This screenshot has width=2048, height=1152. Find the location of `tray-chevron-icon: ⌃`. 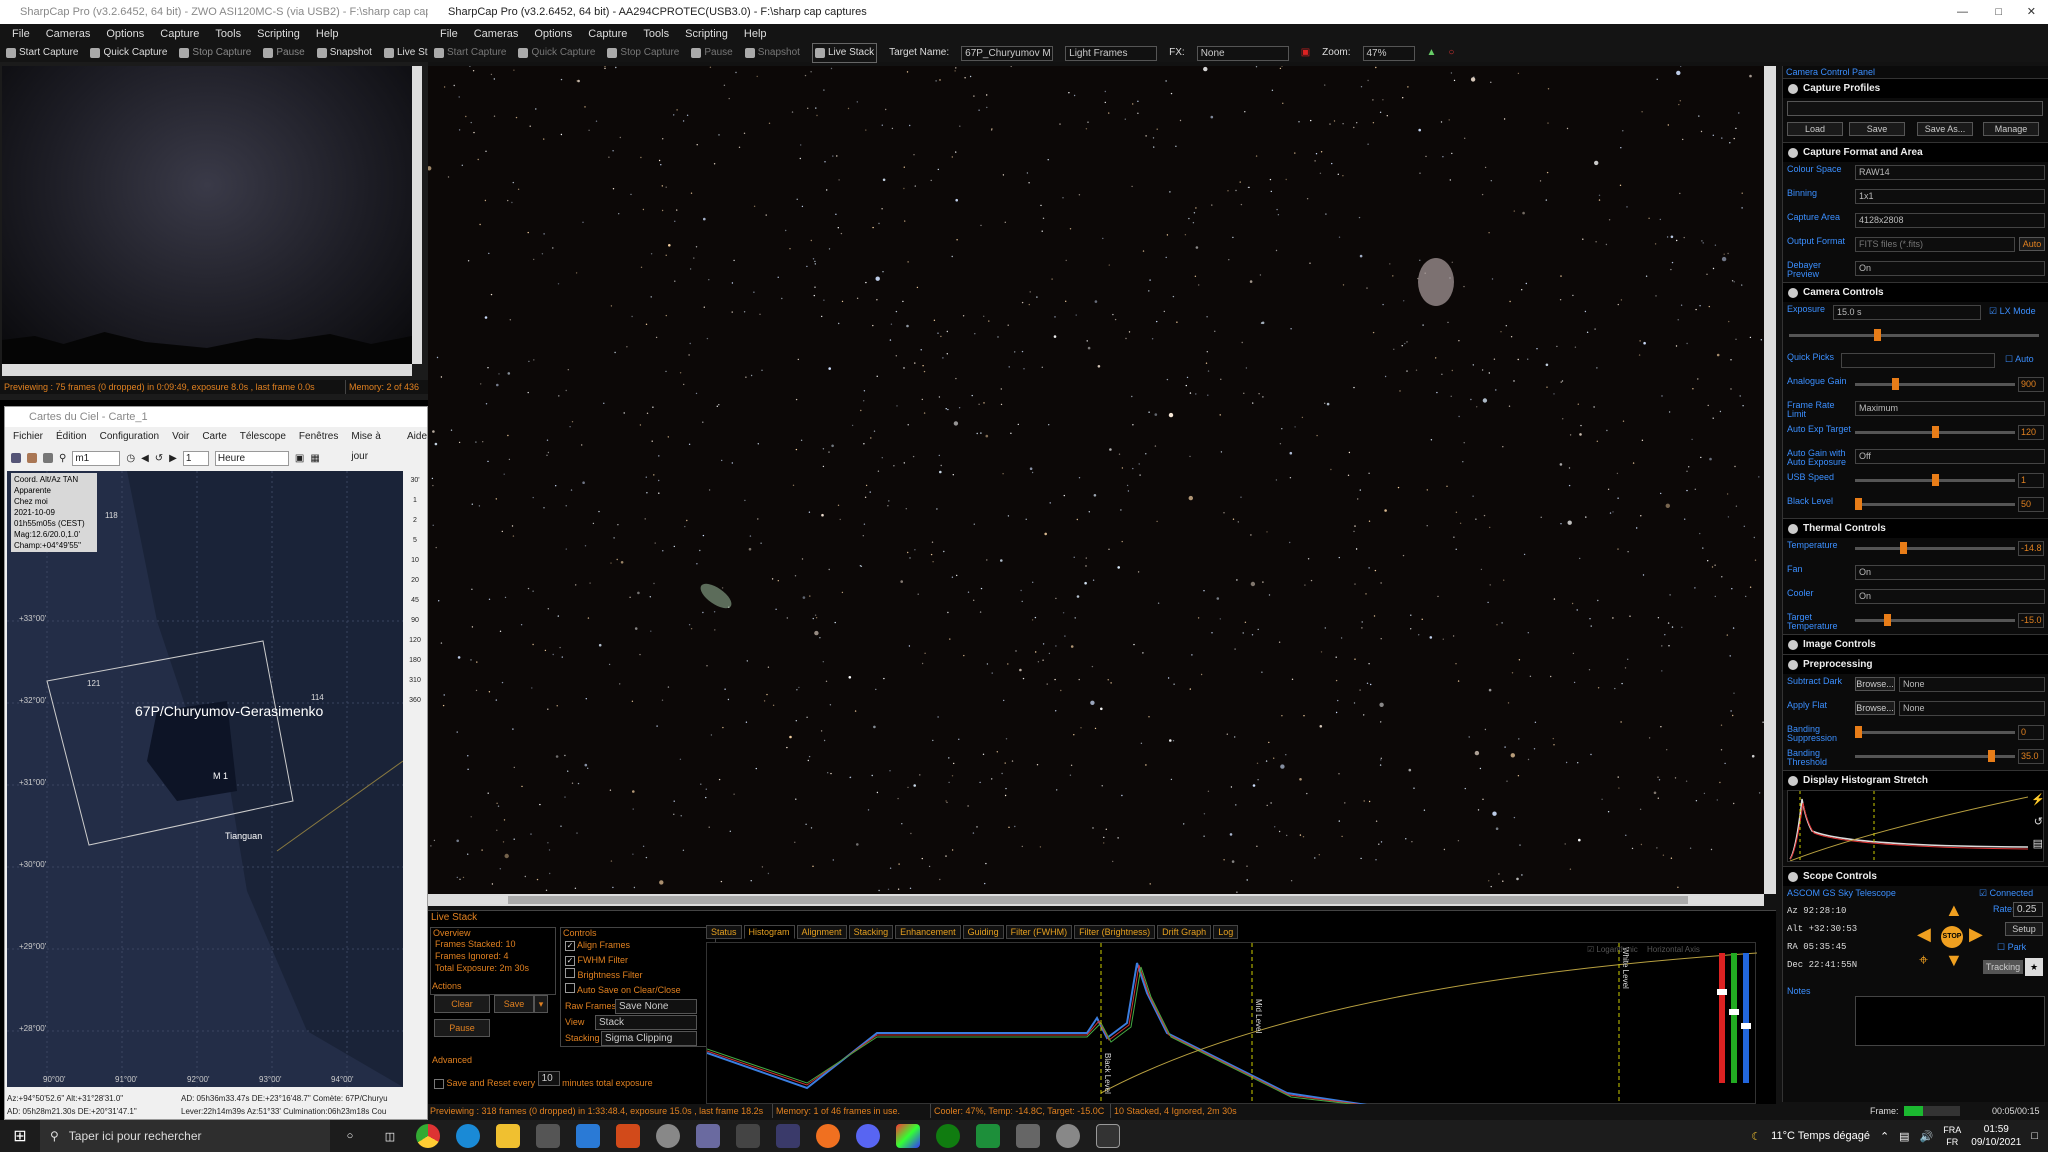

tray-chevron-icon: ⌃ is located at coordinates (1884, 1136).